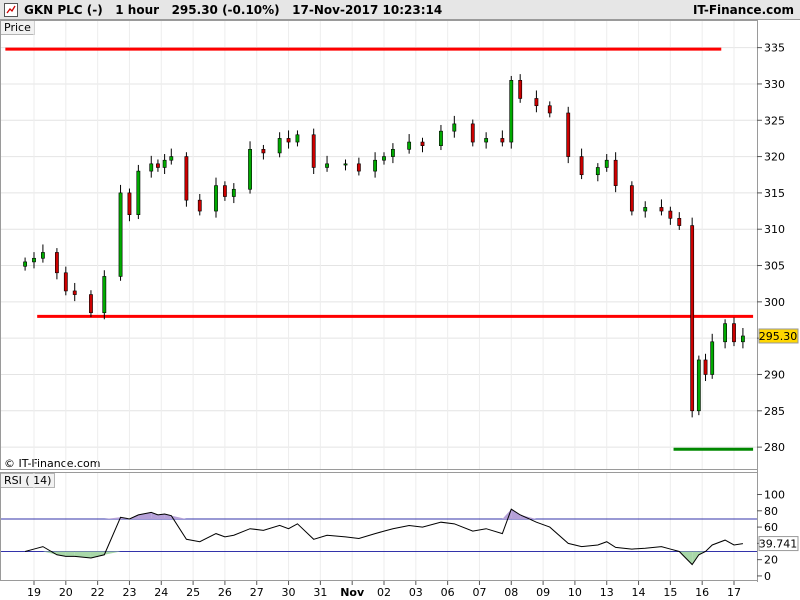 The image size is (800, 600). I want to click on time-tick-label: 25, so click(193, 592).